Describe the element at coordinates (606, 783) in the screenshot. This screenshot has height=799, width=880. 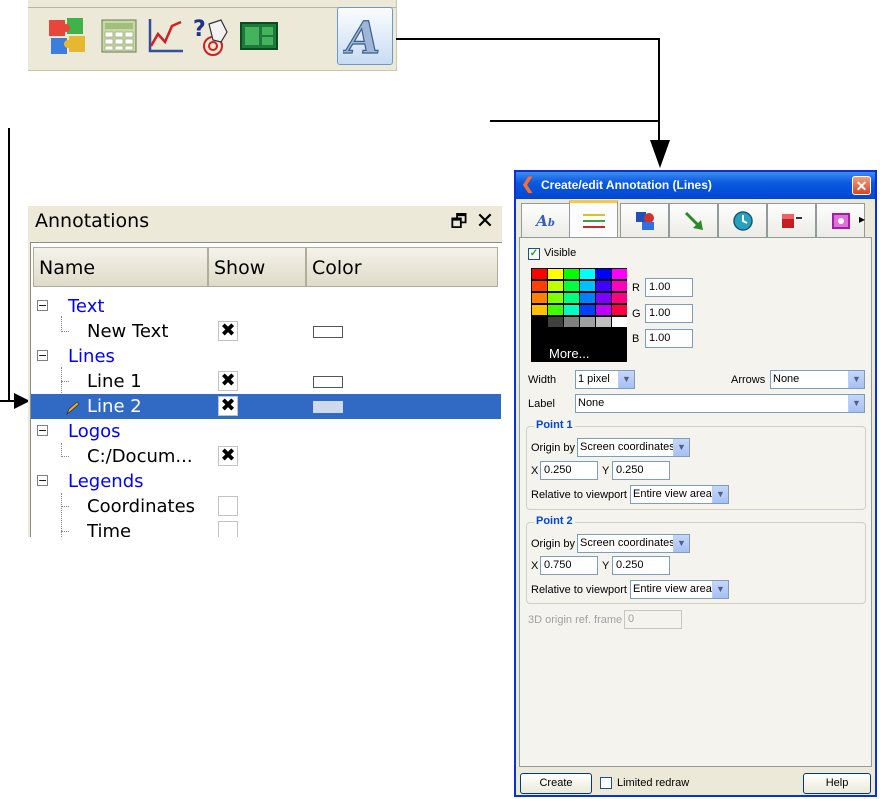
I see `limited-redraw-checkbox` at that location.